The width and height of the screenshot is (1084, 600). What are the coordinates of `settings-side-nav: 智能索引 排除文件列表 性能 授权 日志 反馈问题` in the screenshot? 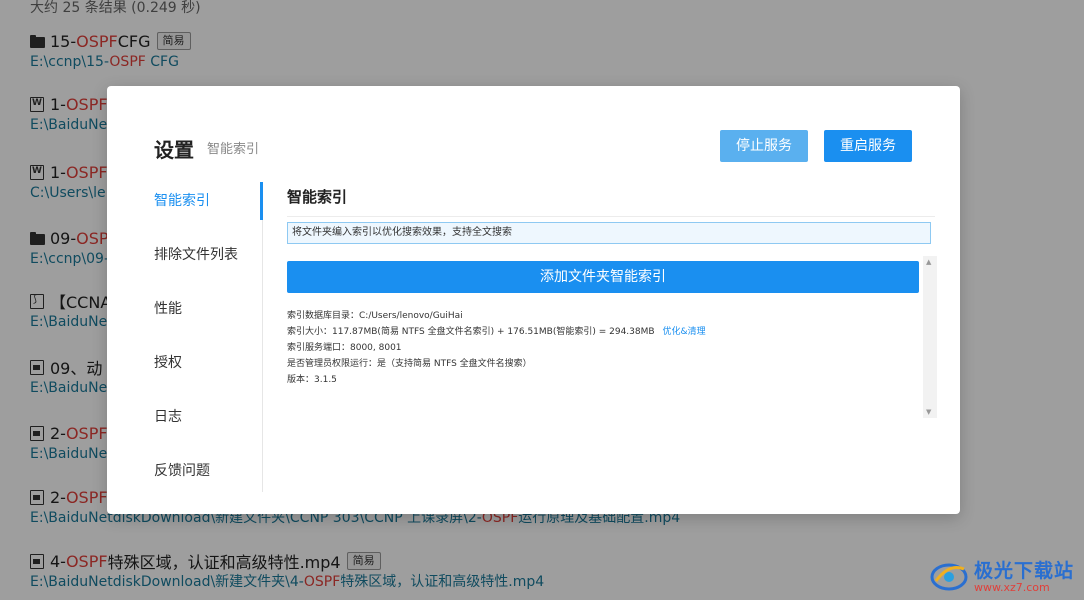 It's located at (185, 337).